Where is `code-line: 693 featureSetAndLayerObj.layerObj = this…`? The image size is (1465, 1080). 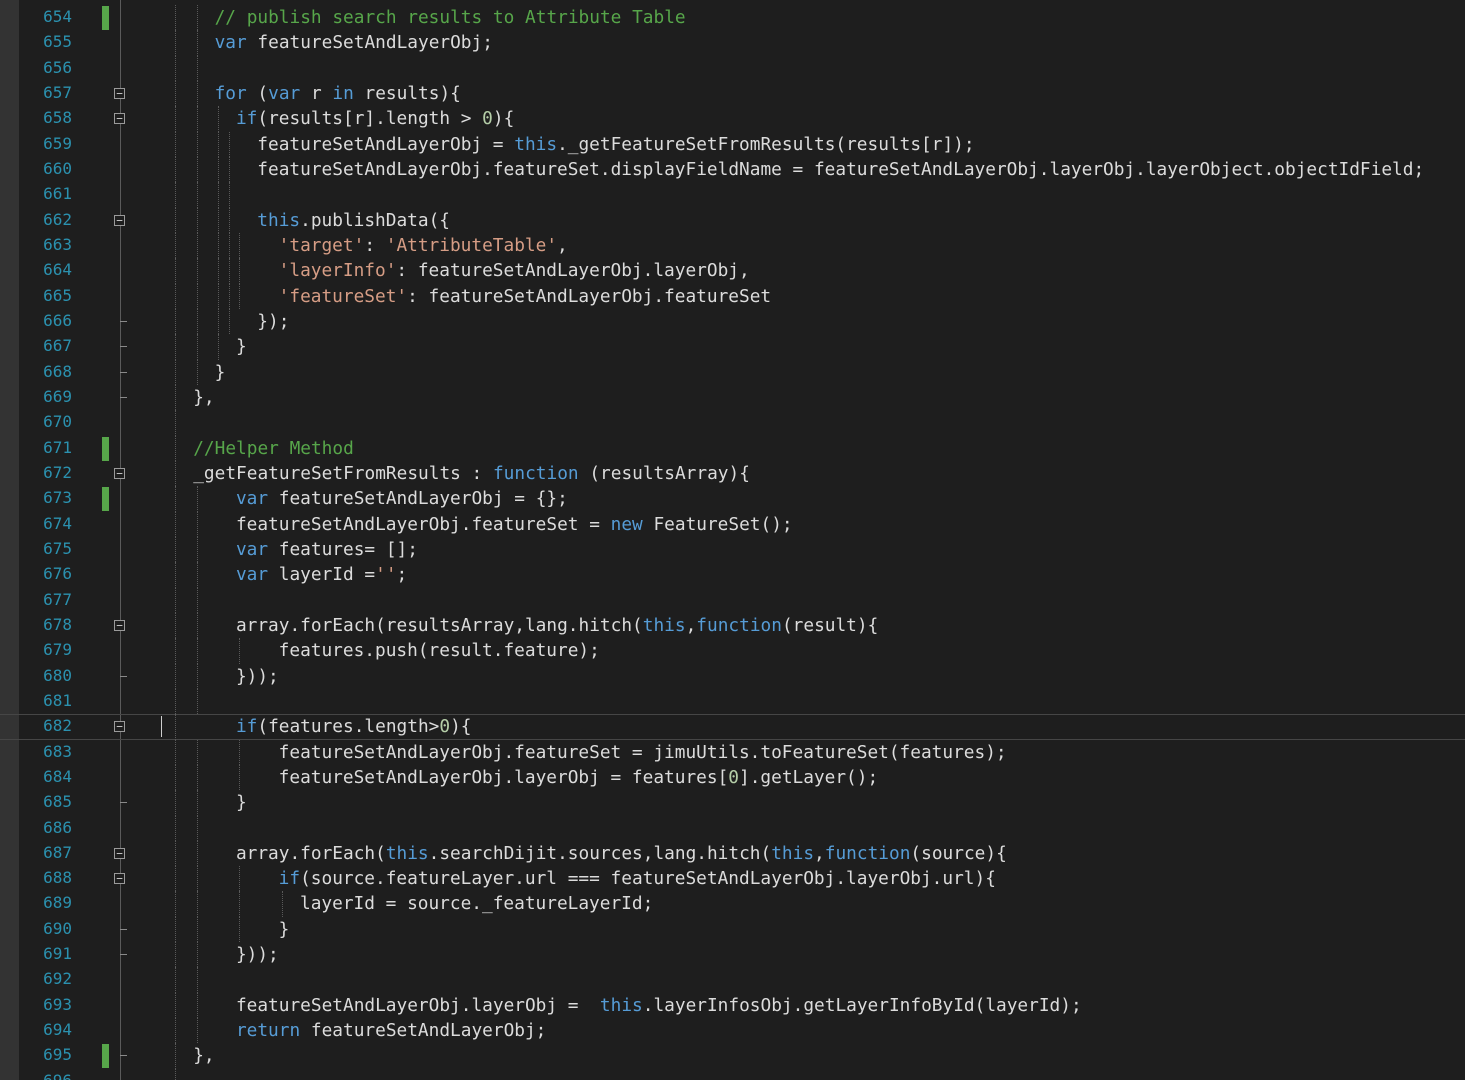 code-line: 693 featureSetAndLayerObj.layerObj = this… is located at coordinates (732, 1005).